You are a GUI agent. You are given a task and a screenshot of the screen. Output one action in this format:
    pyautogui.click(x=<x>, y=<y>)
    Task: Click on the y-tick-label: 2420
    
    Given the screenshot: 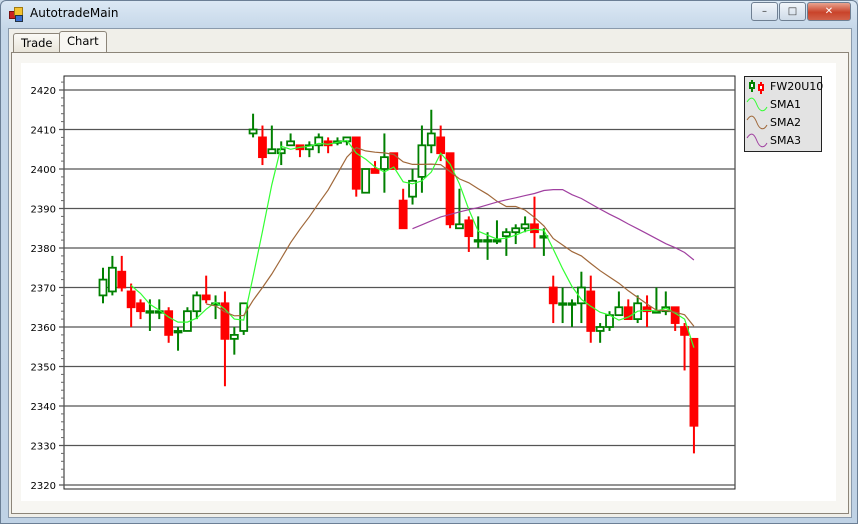 What is the action you would take?
    pyautogui.click(x=43, y=91)
    